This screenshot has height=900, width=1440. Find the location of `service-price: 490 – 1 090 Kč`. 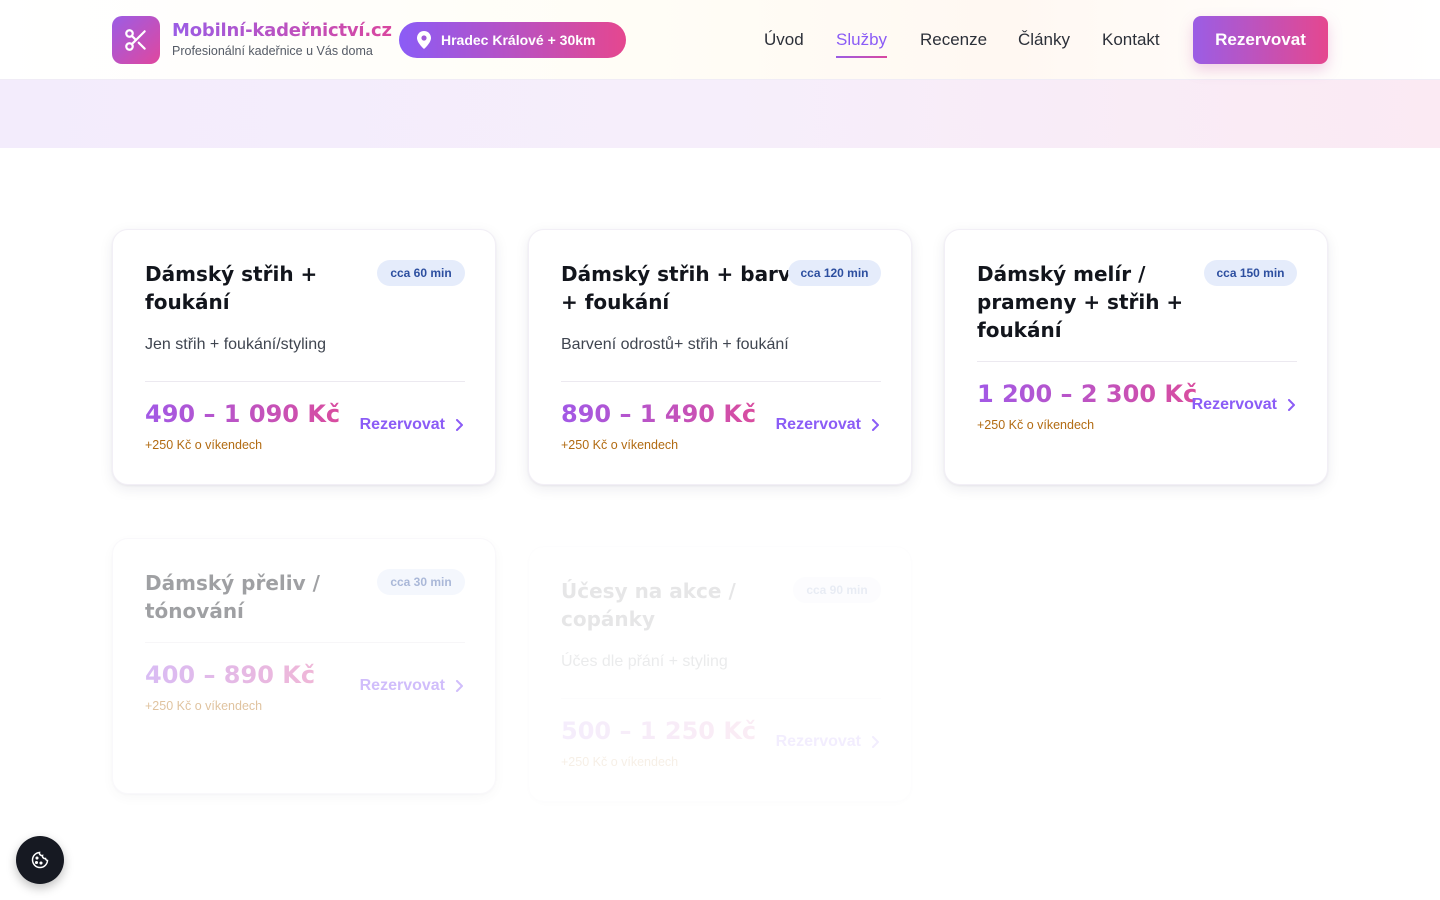

service-price: 490 – 1 090 Kč is located at coordinates (243, 414).